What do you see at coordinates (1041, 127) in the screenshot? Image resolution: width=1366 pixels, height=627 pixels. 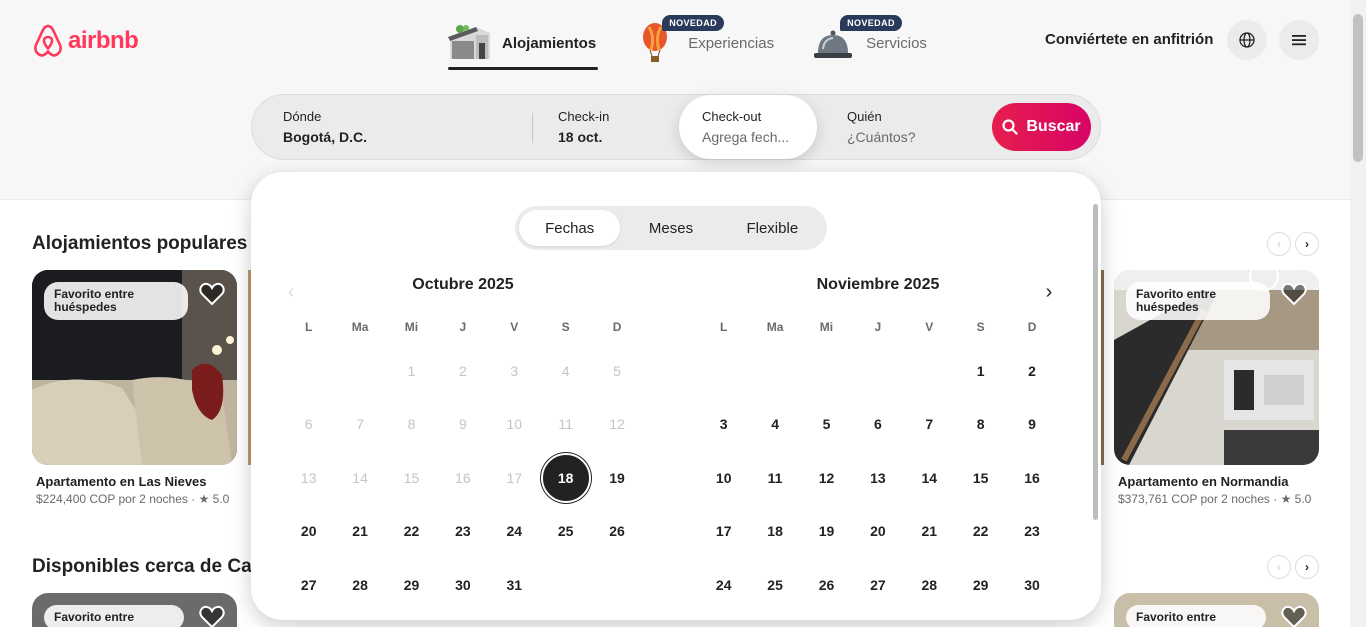 I see `search-button: Buscar` at bounding box center [1041, 127].